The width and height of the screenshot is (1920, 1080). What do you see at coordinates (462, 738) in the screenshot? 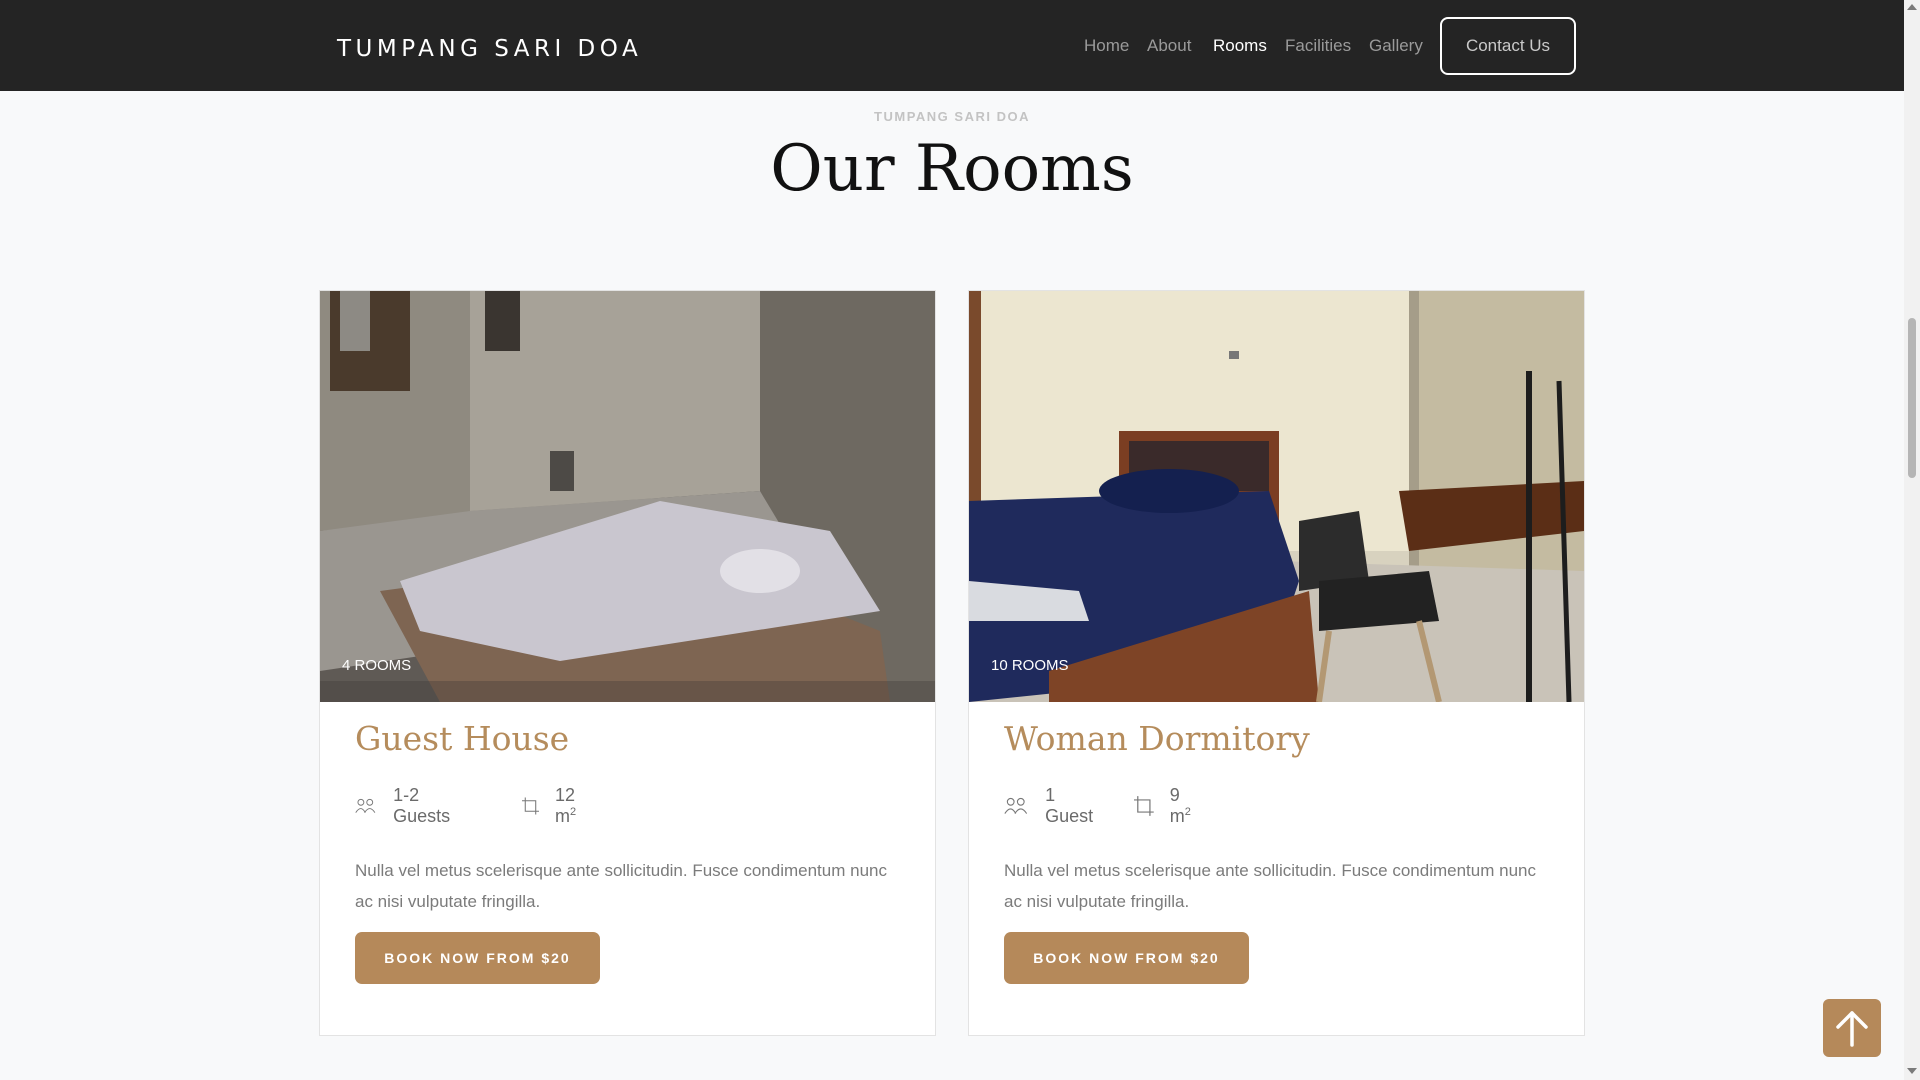
I see `room-title: Guest House` at bounding box center [462, 738].